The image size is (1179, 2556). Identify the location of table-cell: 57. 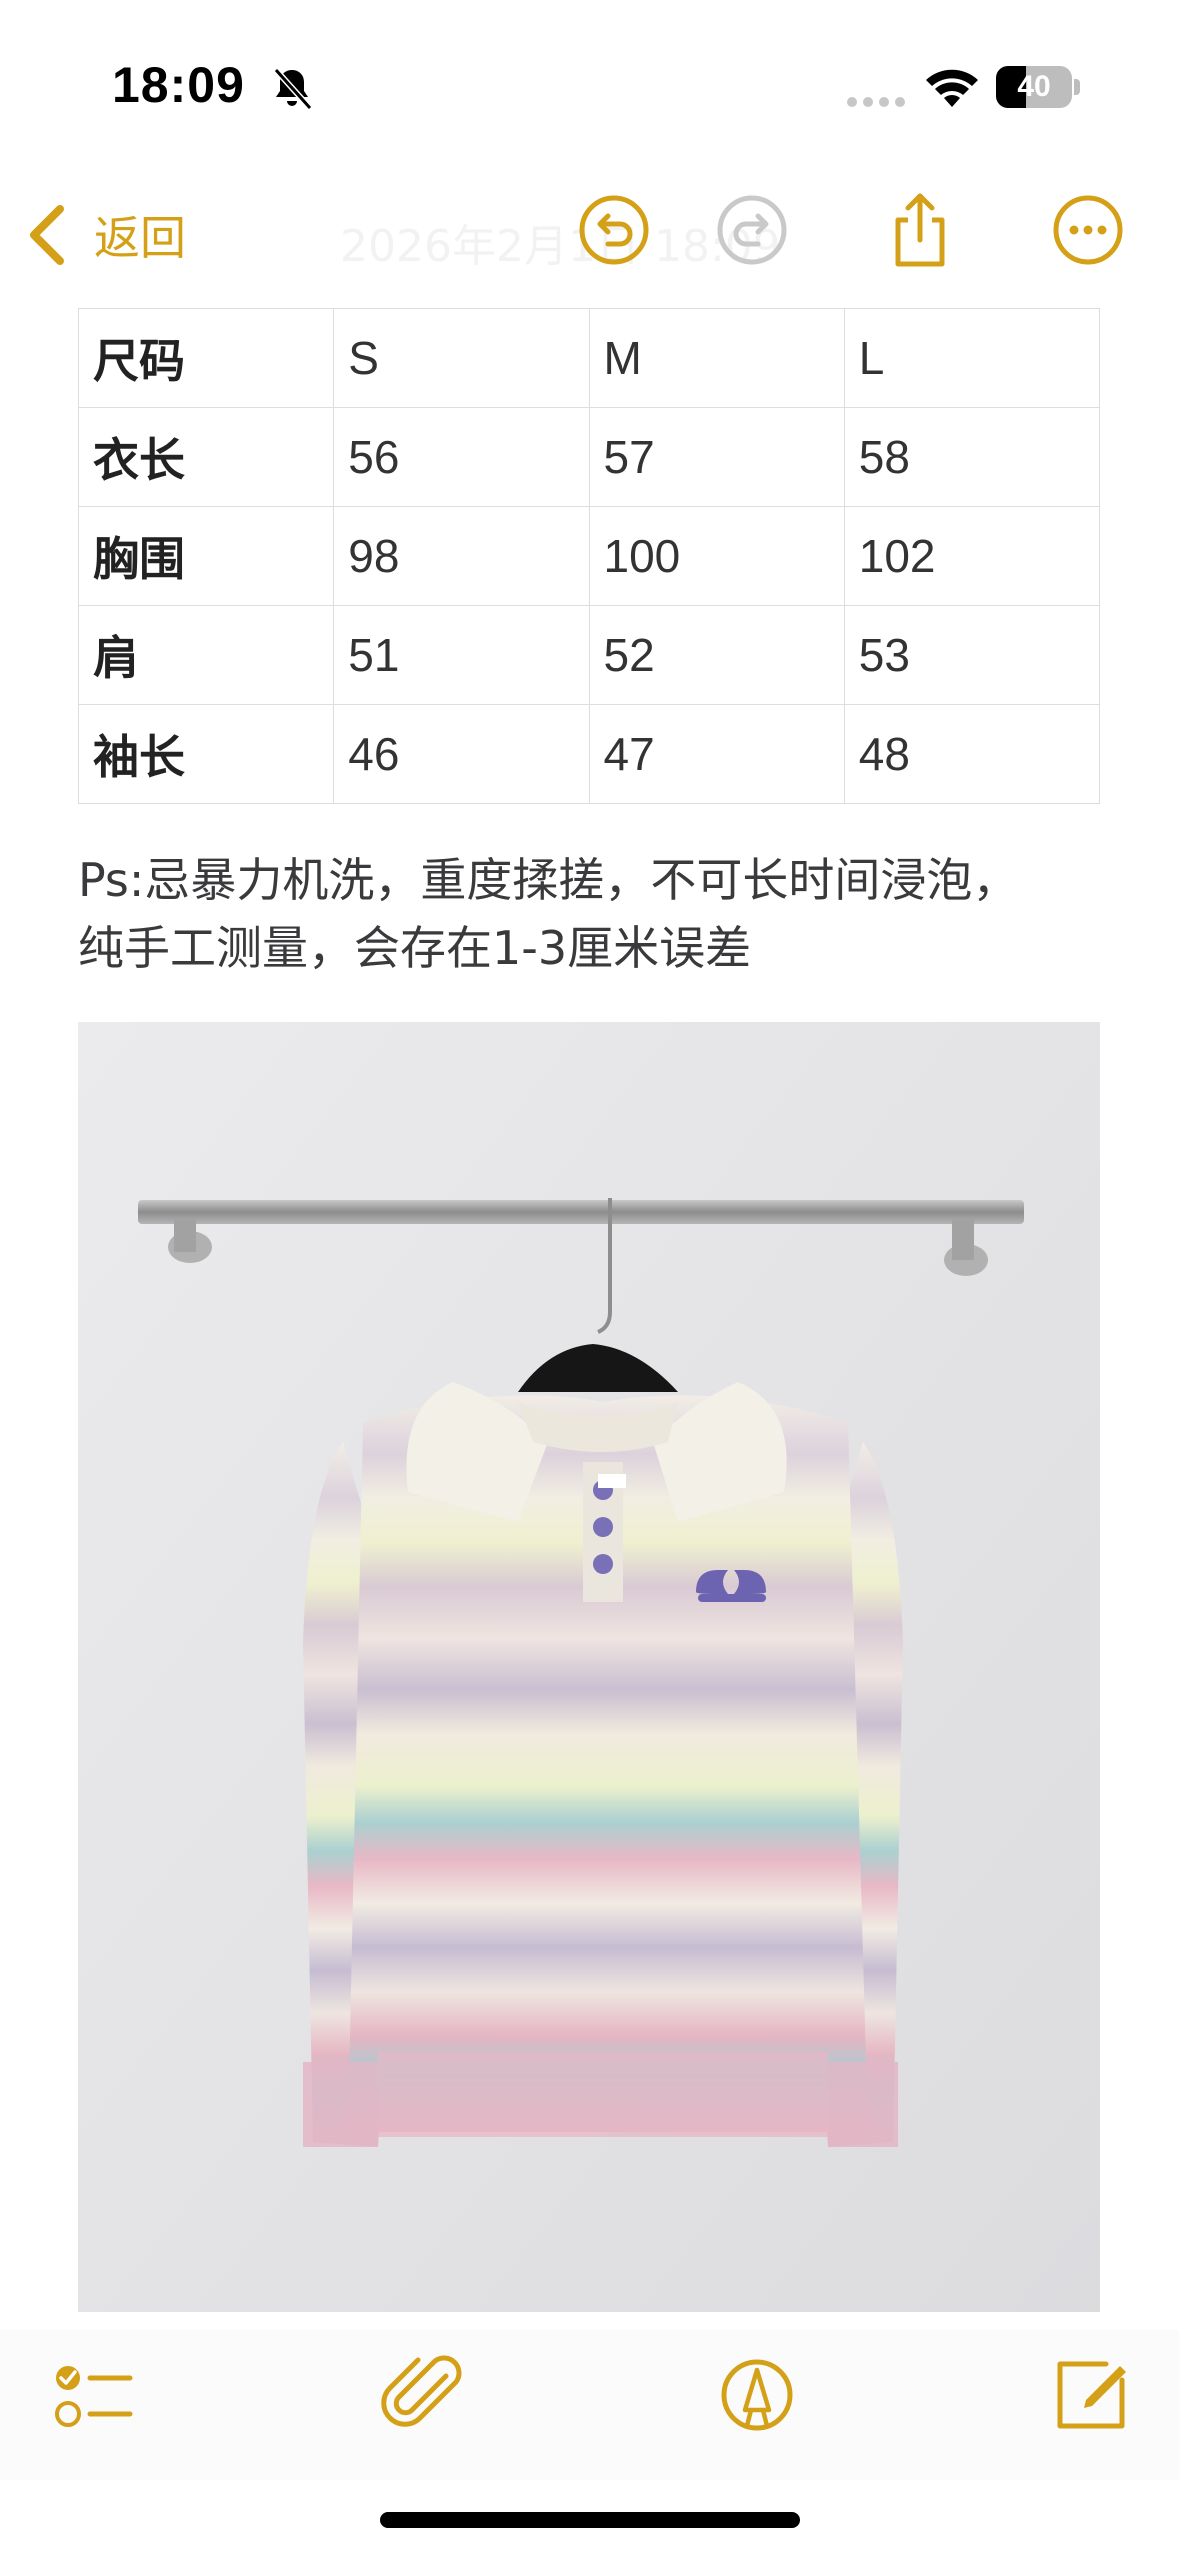
(716, 457).